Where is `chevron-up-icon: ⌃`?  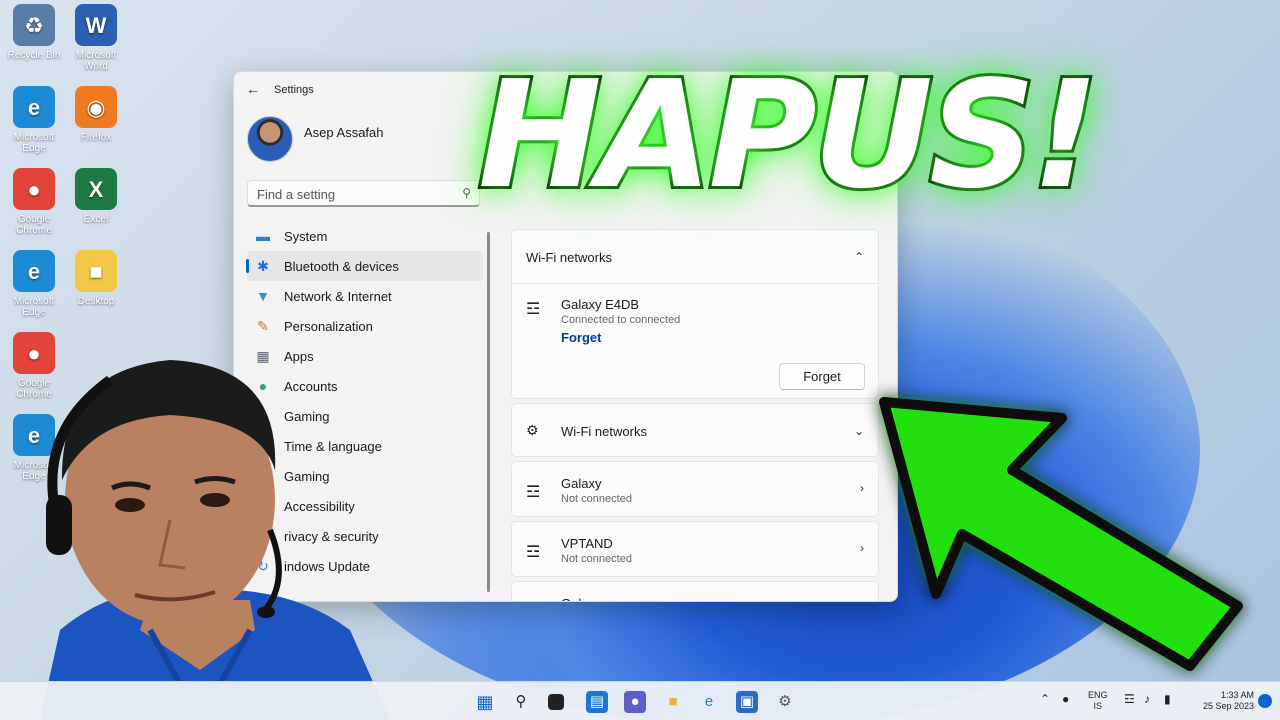
chevron-up-icon: ⌃ is located at coordinates (1045, 699).